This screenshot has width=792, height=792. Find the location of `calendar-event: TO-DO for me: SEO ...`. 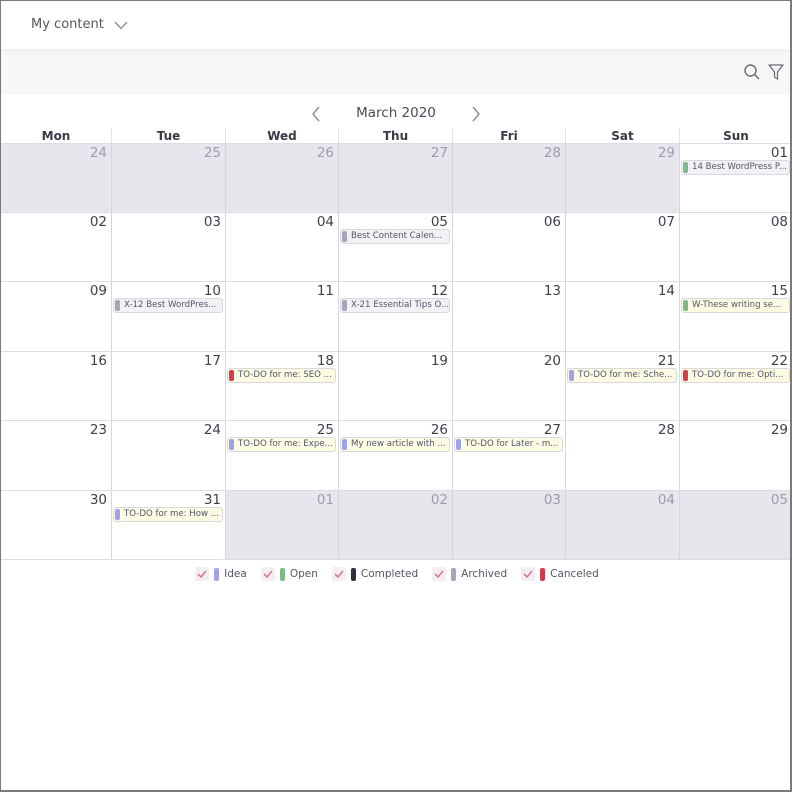

calendar-event: TO-DO for me: SEO ... is located at coordinates (281, 375).